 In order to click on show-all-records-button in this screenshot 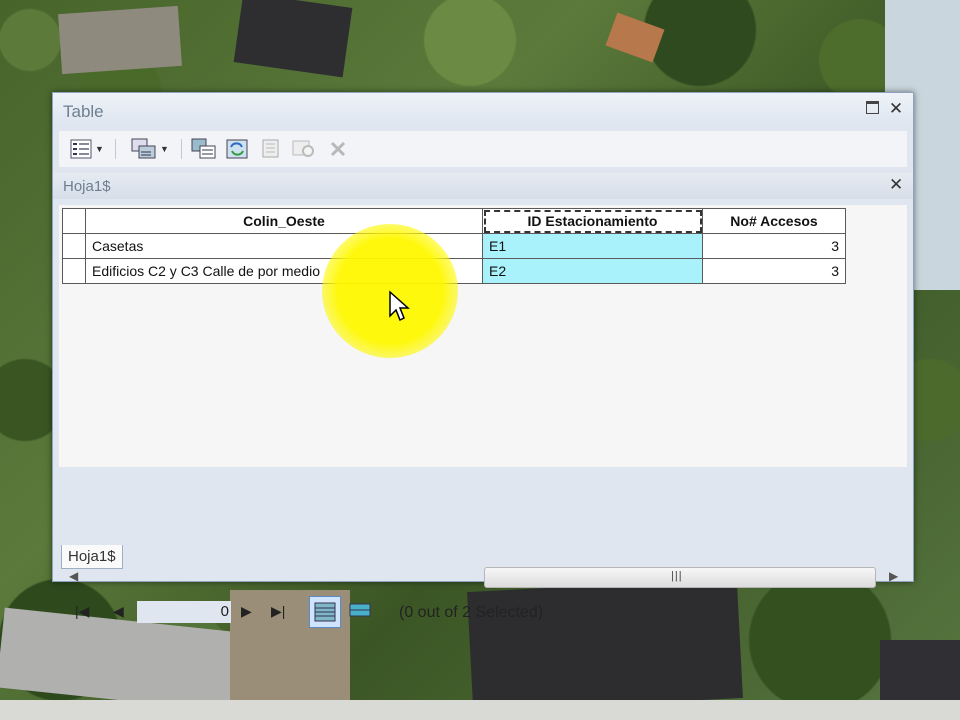, I will do `click(325, 612)`.